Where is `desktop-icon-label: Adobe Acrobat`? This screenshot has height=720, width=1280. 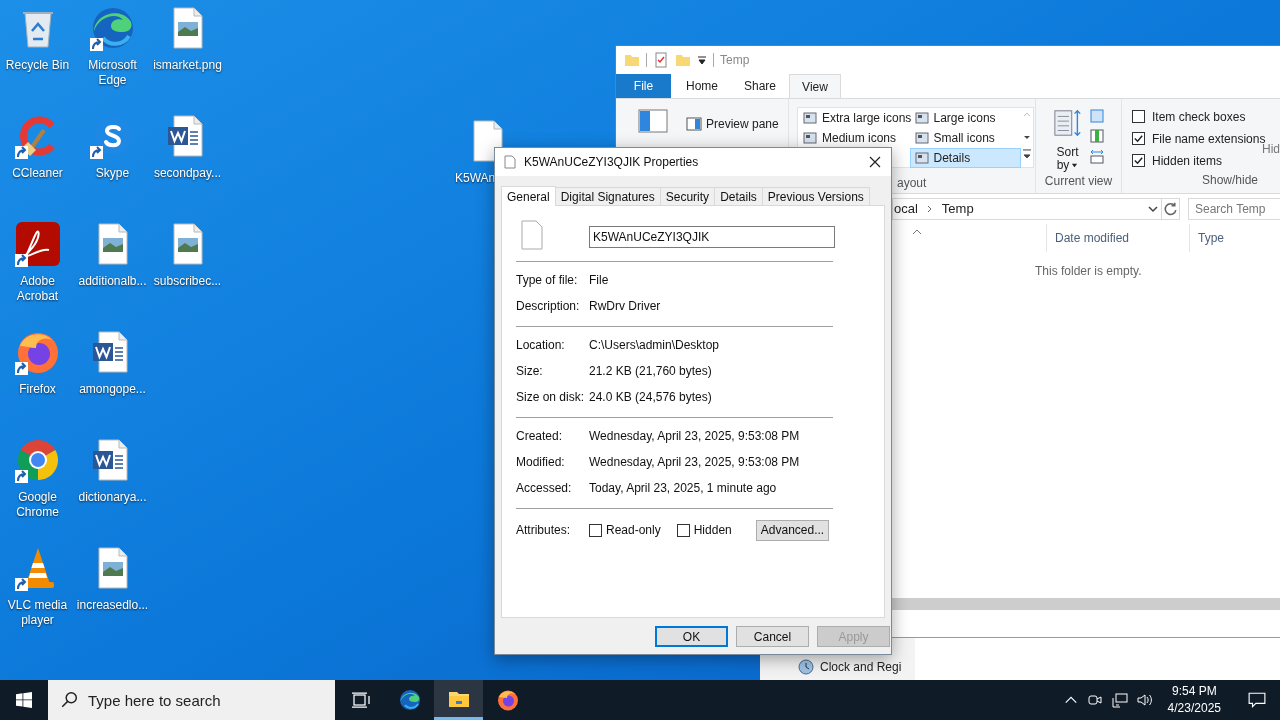 desktop-icon-label: Adobe Acrobat is located at coordinates (37, 289).